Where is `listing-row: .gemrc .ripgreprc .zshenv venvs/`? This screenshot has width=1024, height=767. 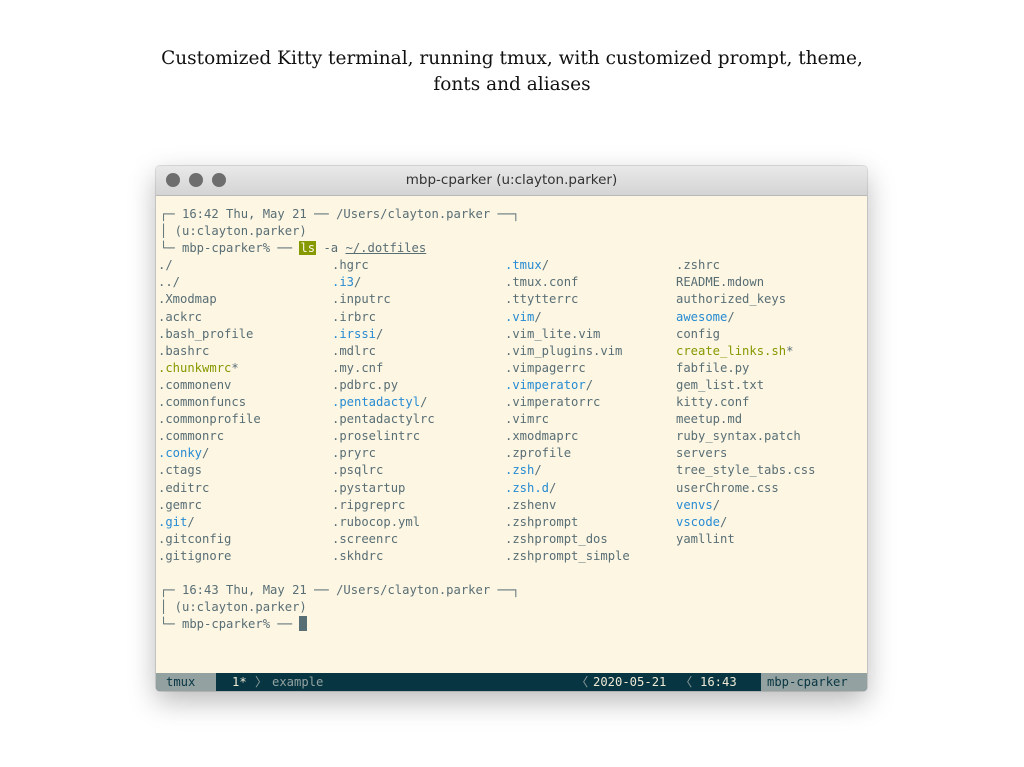
listing-row: .gemrc .ripgreprc .zshenv venvs/ is located at coordinates (511, 505).